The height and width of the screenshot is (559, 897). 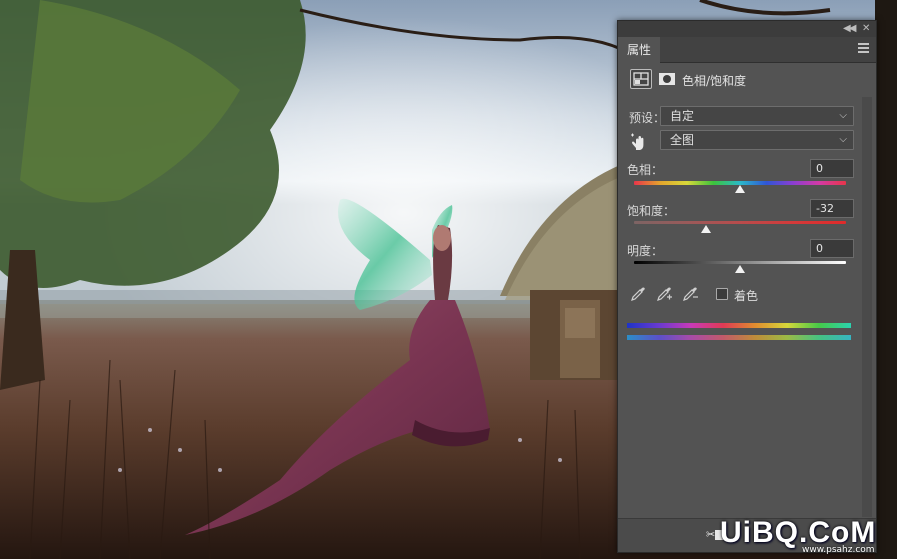 I want to click on hue-label: 色相：, so click(x=645, y=170).